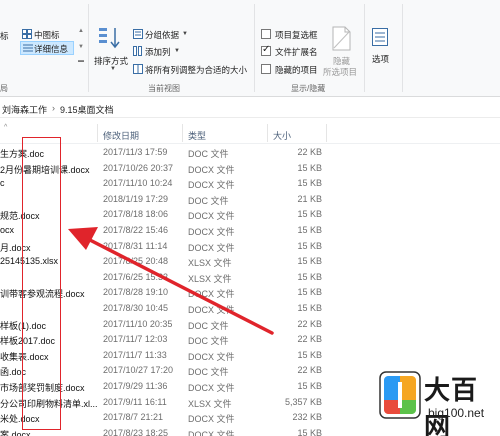 This screenshot has height=436, width=500. Describe the element at coordinates (340, 72) in the screenshot. I see `hide-selected-button-line2: 所选项目` at that location.